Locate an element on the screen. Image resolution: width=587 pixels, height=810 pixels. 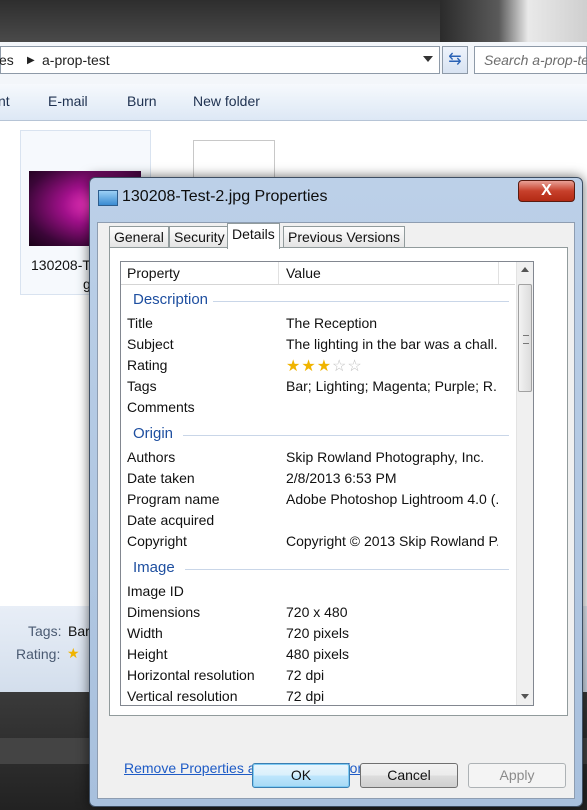
property-value: 480 pixels is located at coordinates (392, 654).